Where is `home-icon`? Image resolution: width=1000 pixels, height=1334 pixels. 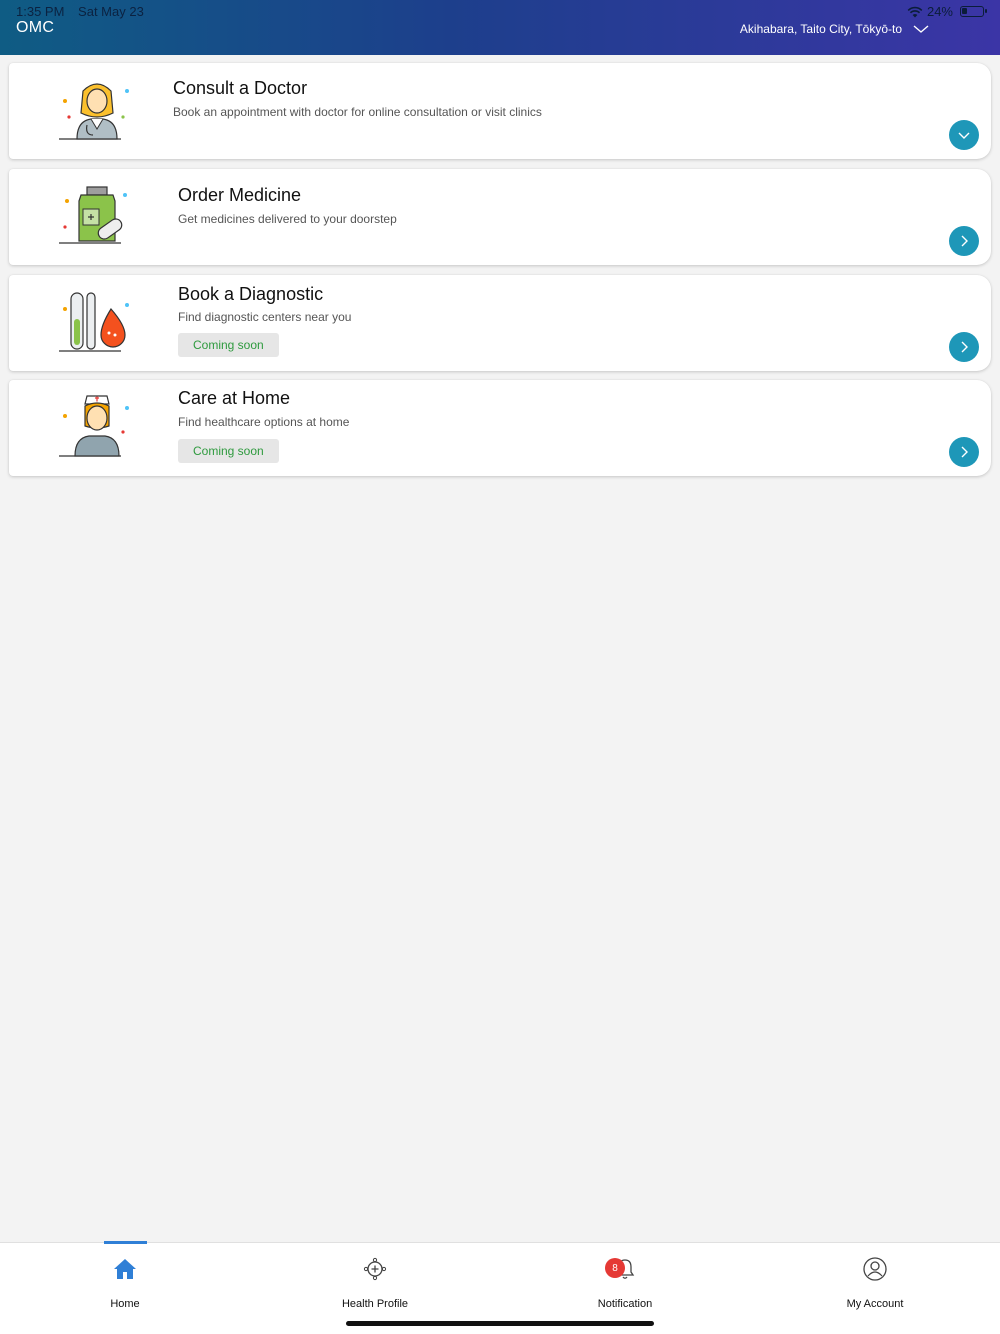
home-icon is located at coordinates (125, 1269).